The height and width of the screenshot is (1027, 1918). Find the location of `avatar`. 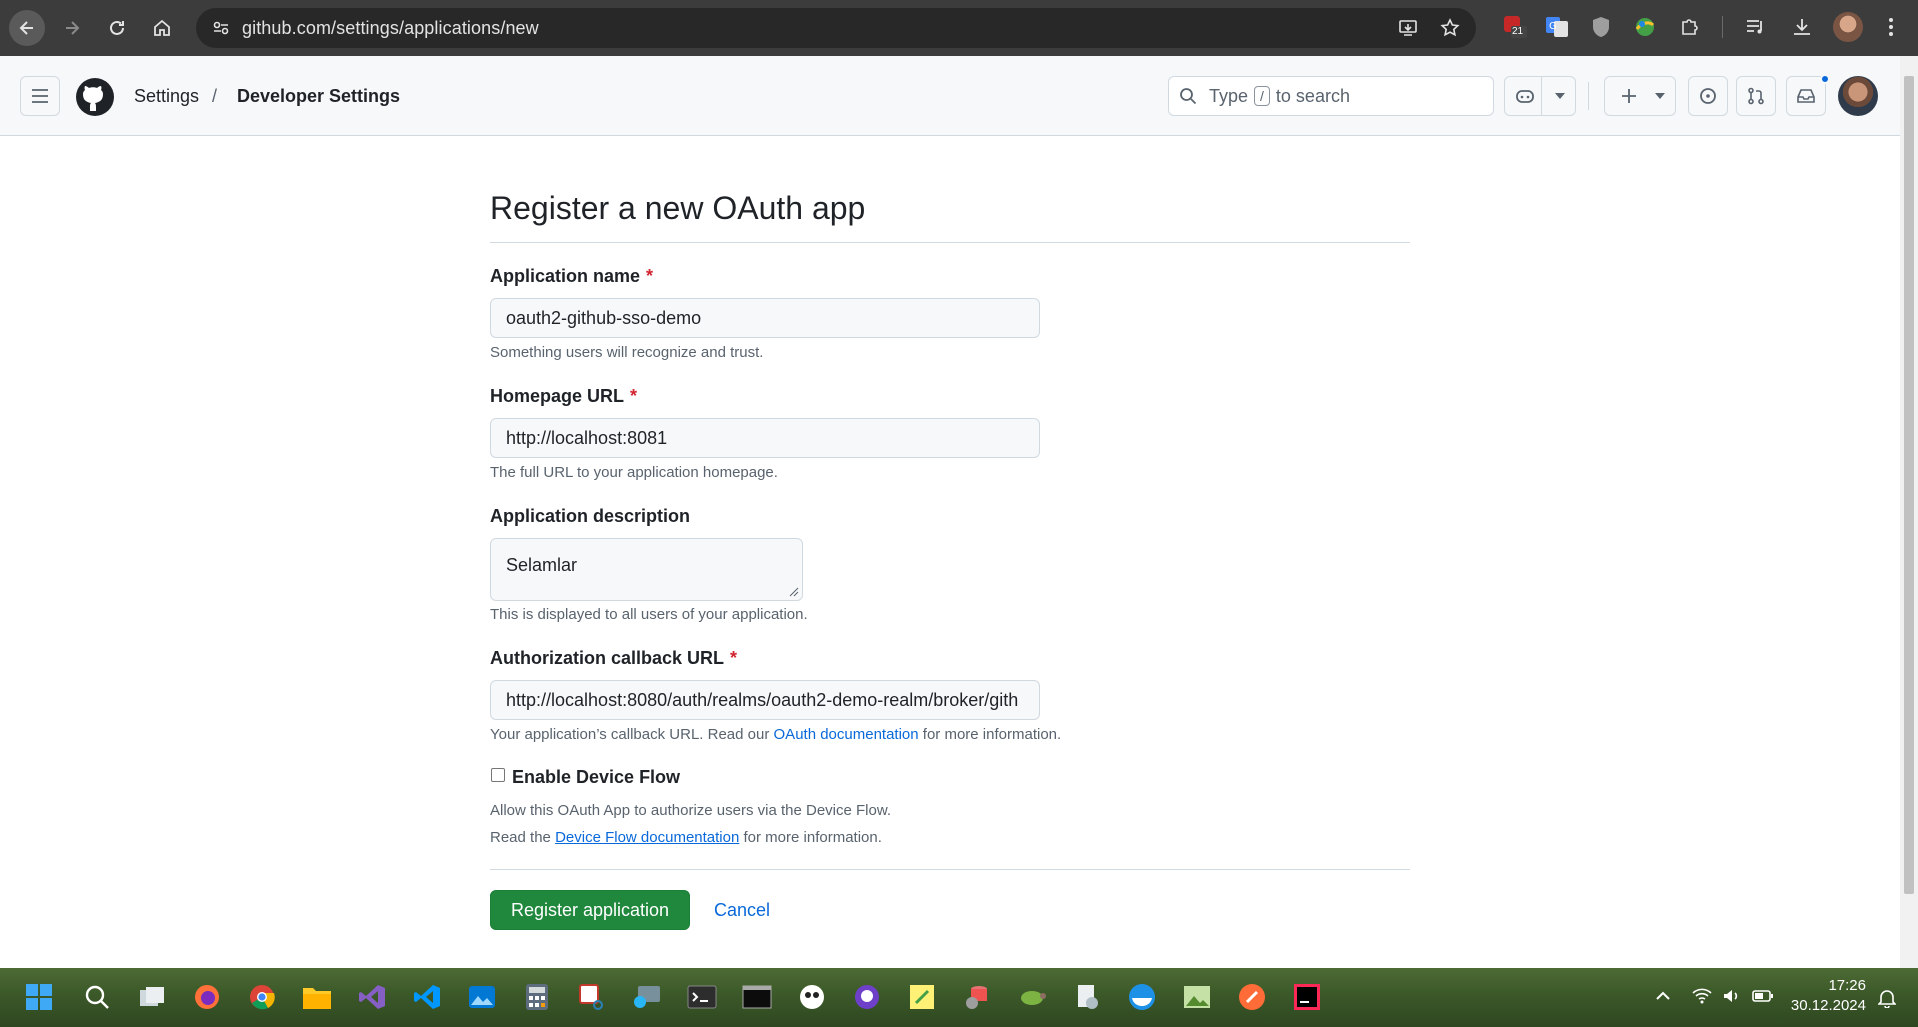

avatar is located at coordinates (1858, 96).